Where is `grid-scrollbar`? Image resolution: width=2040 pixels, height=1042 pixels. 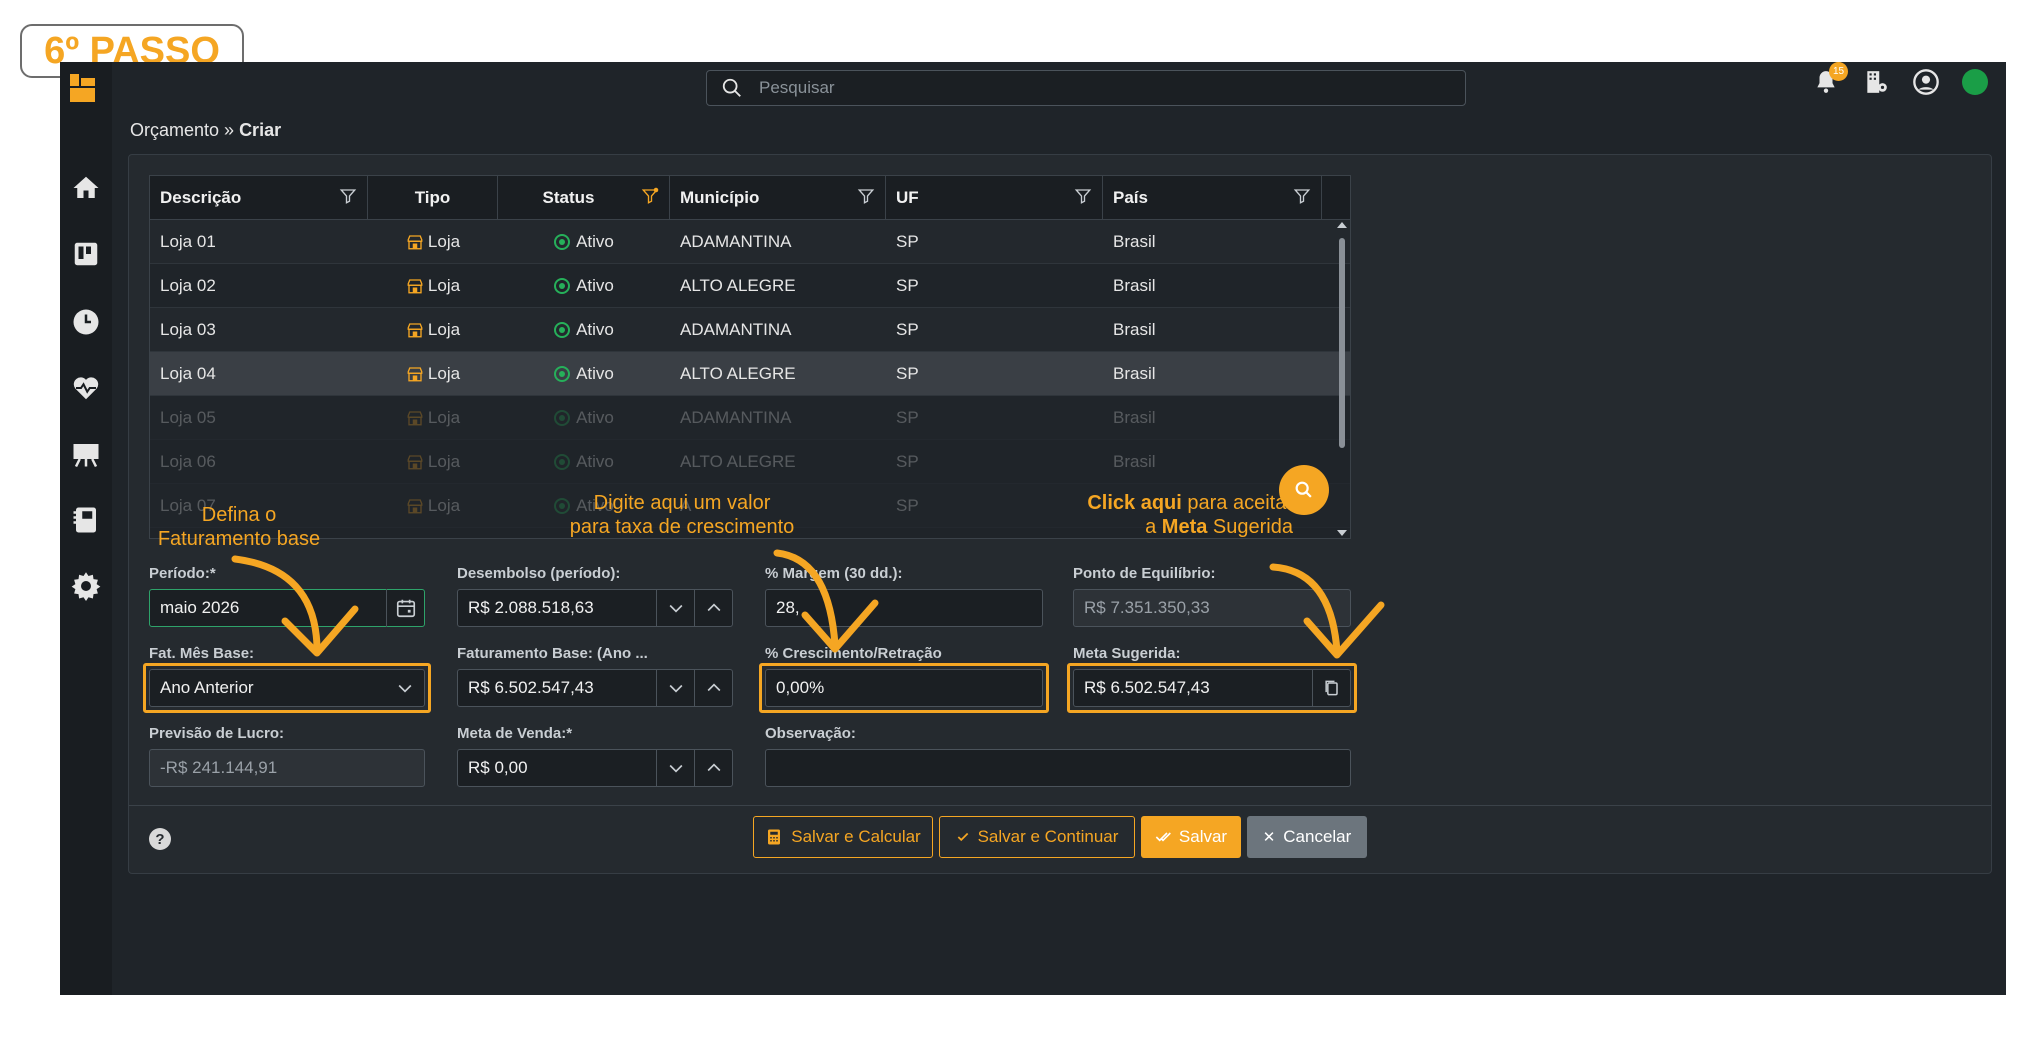
grid-scrollbar is located at coordinates (1342, 379).